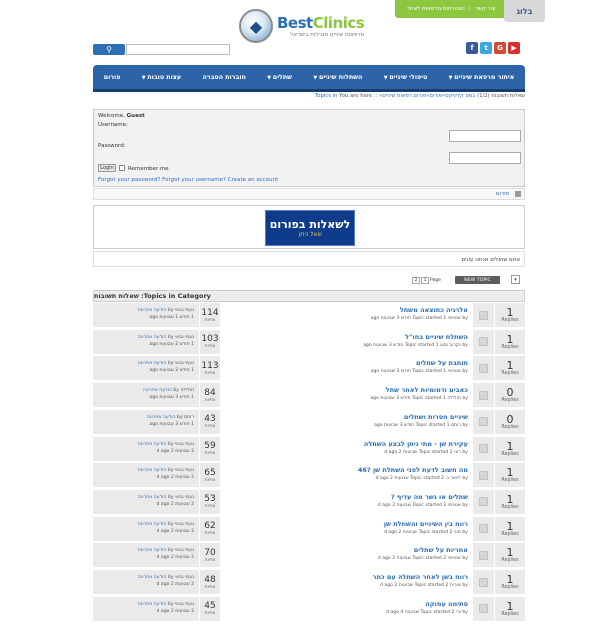 The height and width of the screenshot is (625, 609). Describe the element at coordinates (436, 9) in the screenshot. I see `join-clinics-link: הצטרפות מרפאות לאתר` at that location.